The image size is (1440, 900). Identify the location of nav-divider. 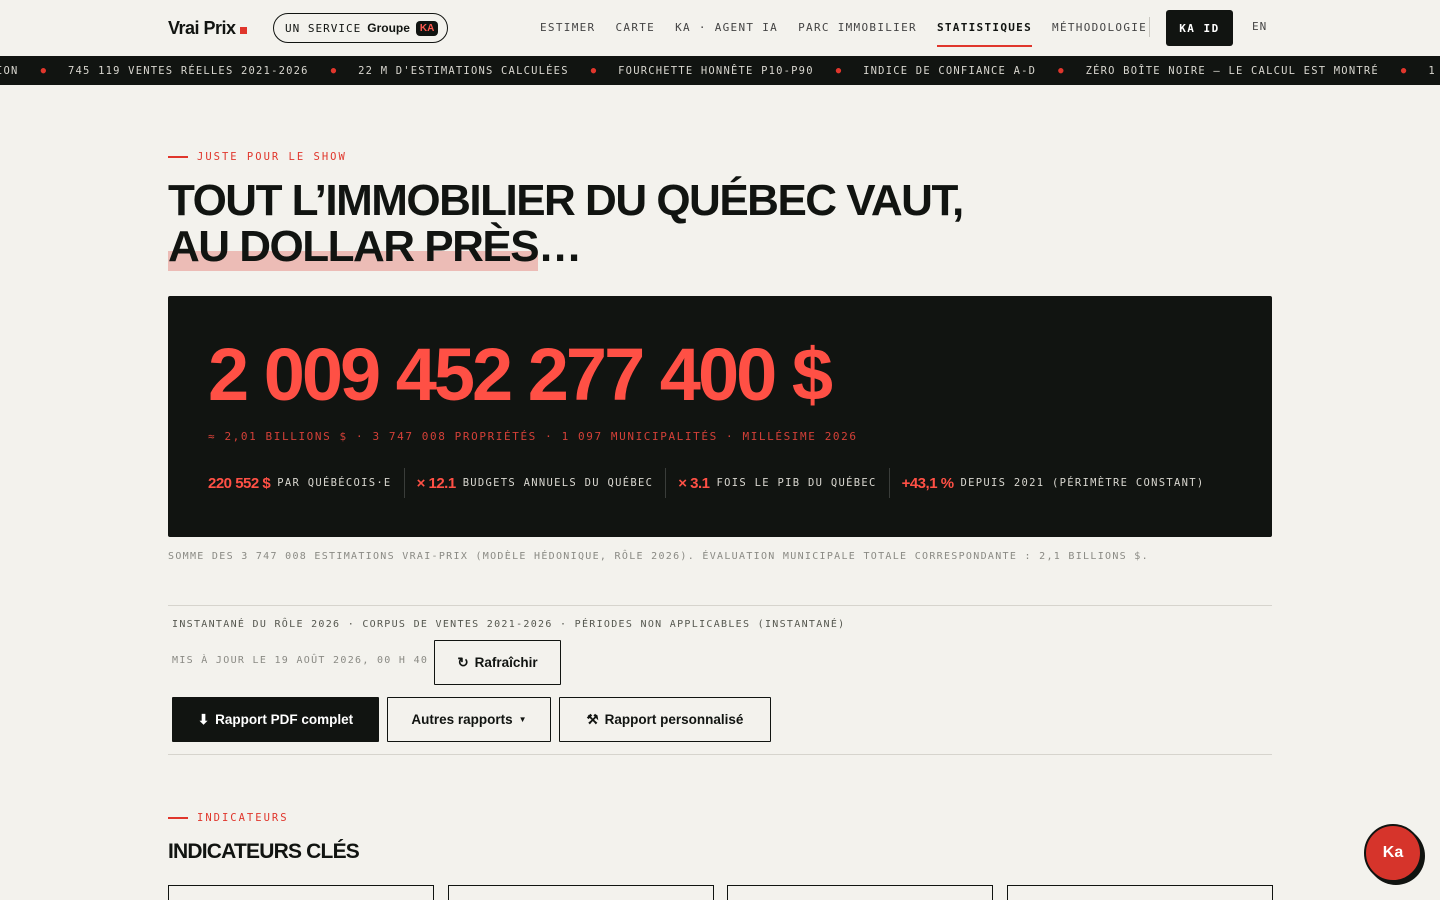
(1149, 27).